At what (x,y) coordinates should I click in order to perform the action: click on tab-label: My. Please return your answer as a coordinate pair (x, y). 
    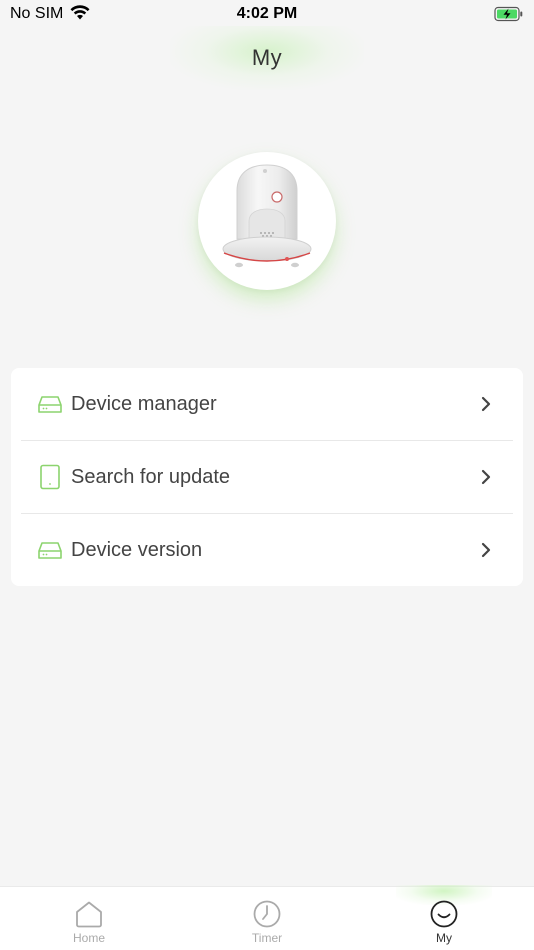
    Looking at the image, I should click on (444, 938).